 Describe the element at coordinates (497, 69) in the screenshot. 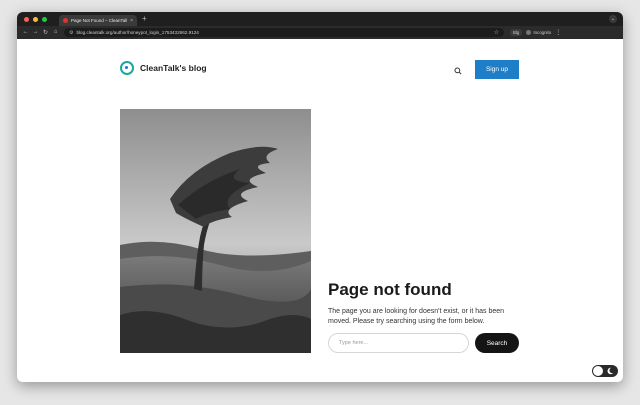

I see `sign-up-button: Sign up` at that location.